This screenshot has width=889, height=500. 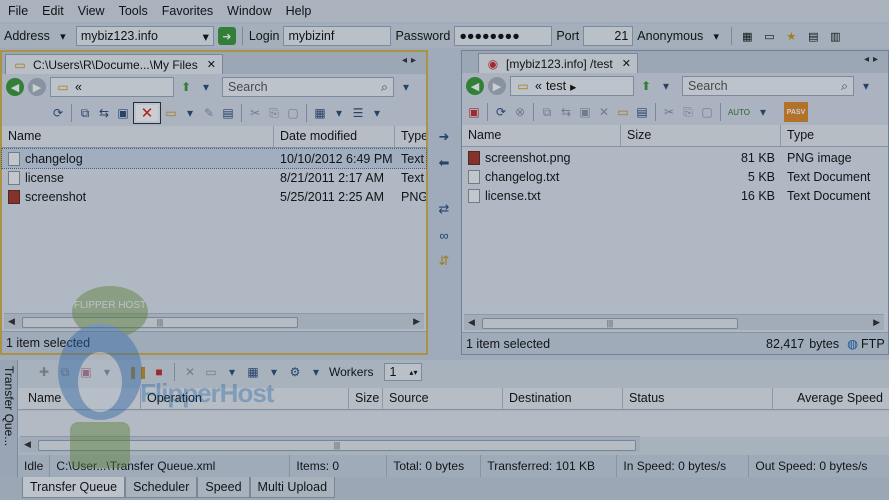 What do you see at coordinates (403, 372) in the screenshot?
I see `workers-stepper: 1 ▴▾` at bounding box center [403, 372].